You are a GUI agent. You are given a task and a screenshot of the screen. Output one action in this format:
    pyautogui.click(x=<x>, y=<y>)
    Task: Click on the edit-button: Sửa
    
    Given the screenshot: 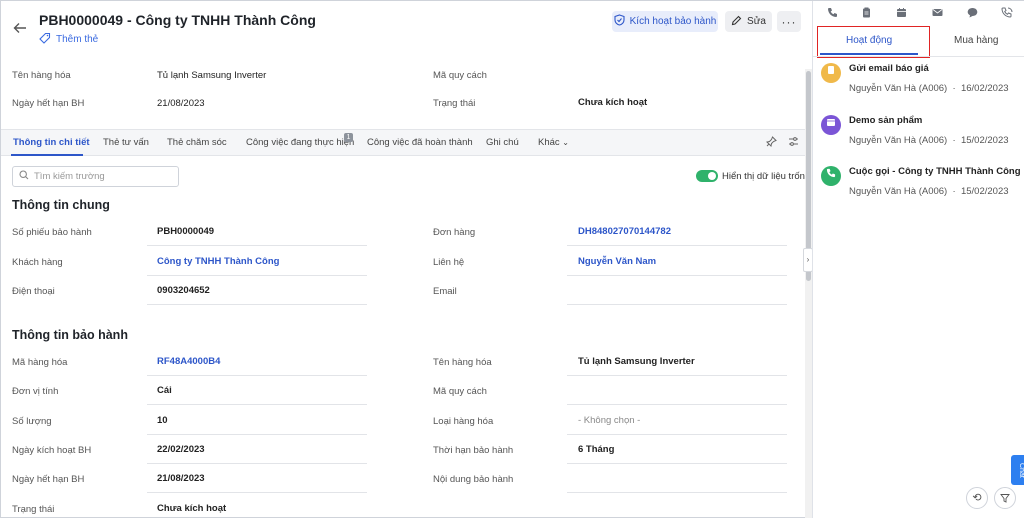 What is the action you would take?
    pyautogui.click(x=748, y=21)
    